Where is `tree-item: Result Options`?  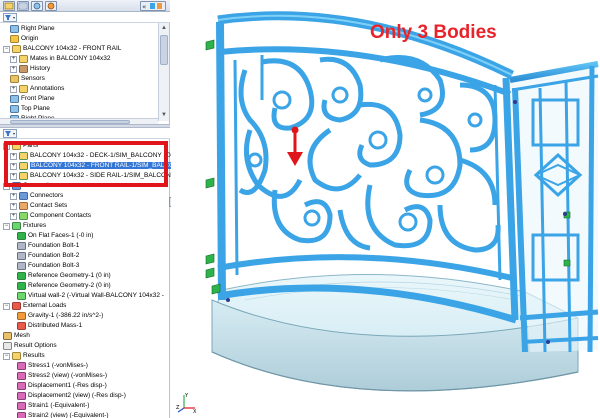
tree-item: Result Options is located at coordinates (30, 346).